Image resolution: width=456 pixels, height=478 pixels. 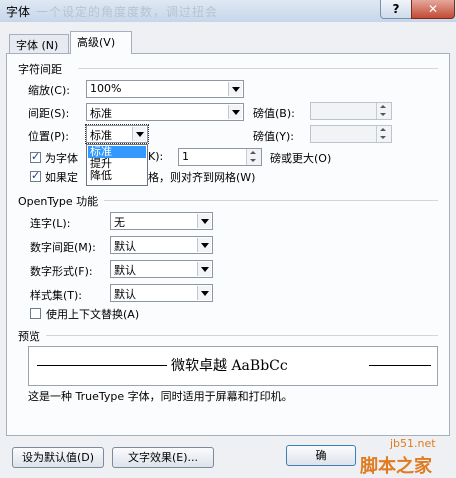 What do you see at coordinates (117, 134) in the screenshot?
I see `position-combo: 标准` at bounding box center [117, 134].